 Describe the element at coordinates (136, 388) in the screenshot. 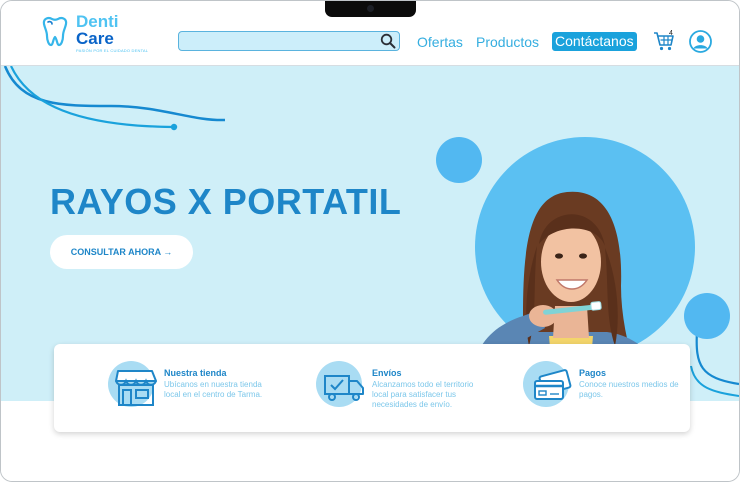

I see `store-icon` at that location.